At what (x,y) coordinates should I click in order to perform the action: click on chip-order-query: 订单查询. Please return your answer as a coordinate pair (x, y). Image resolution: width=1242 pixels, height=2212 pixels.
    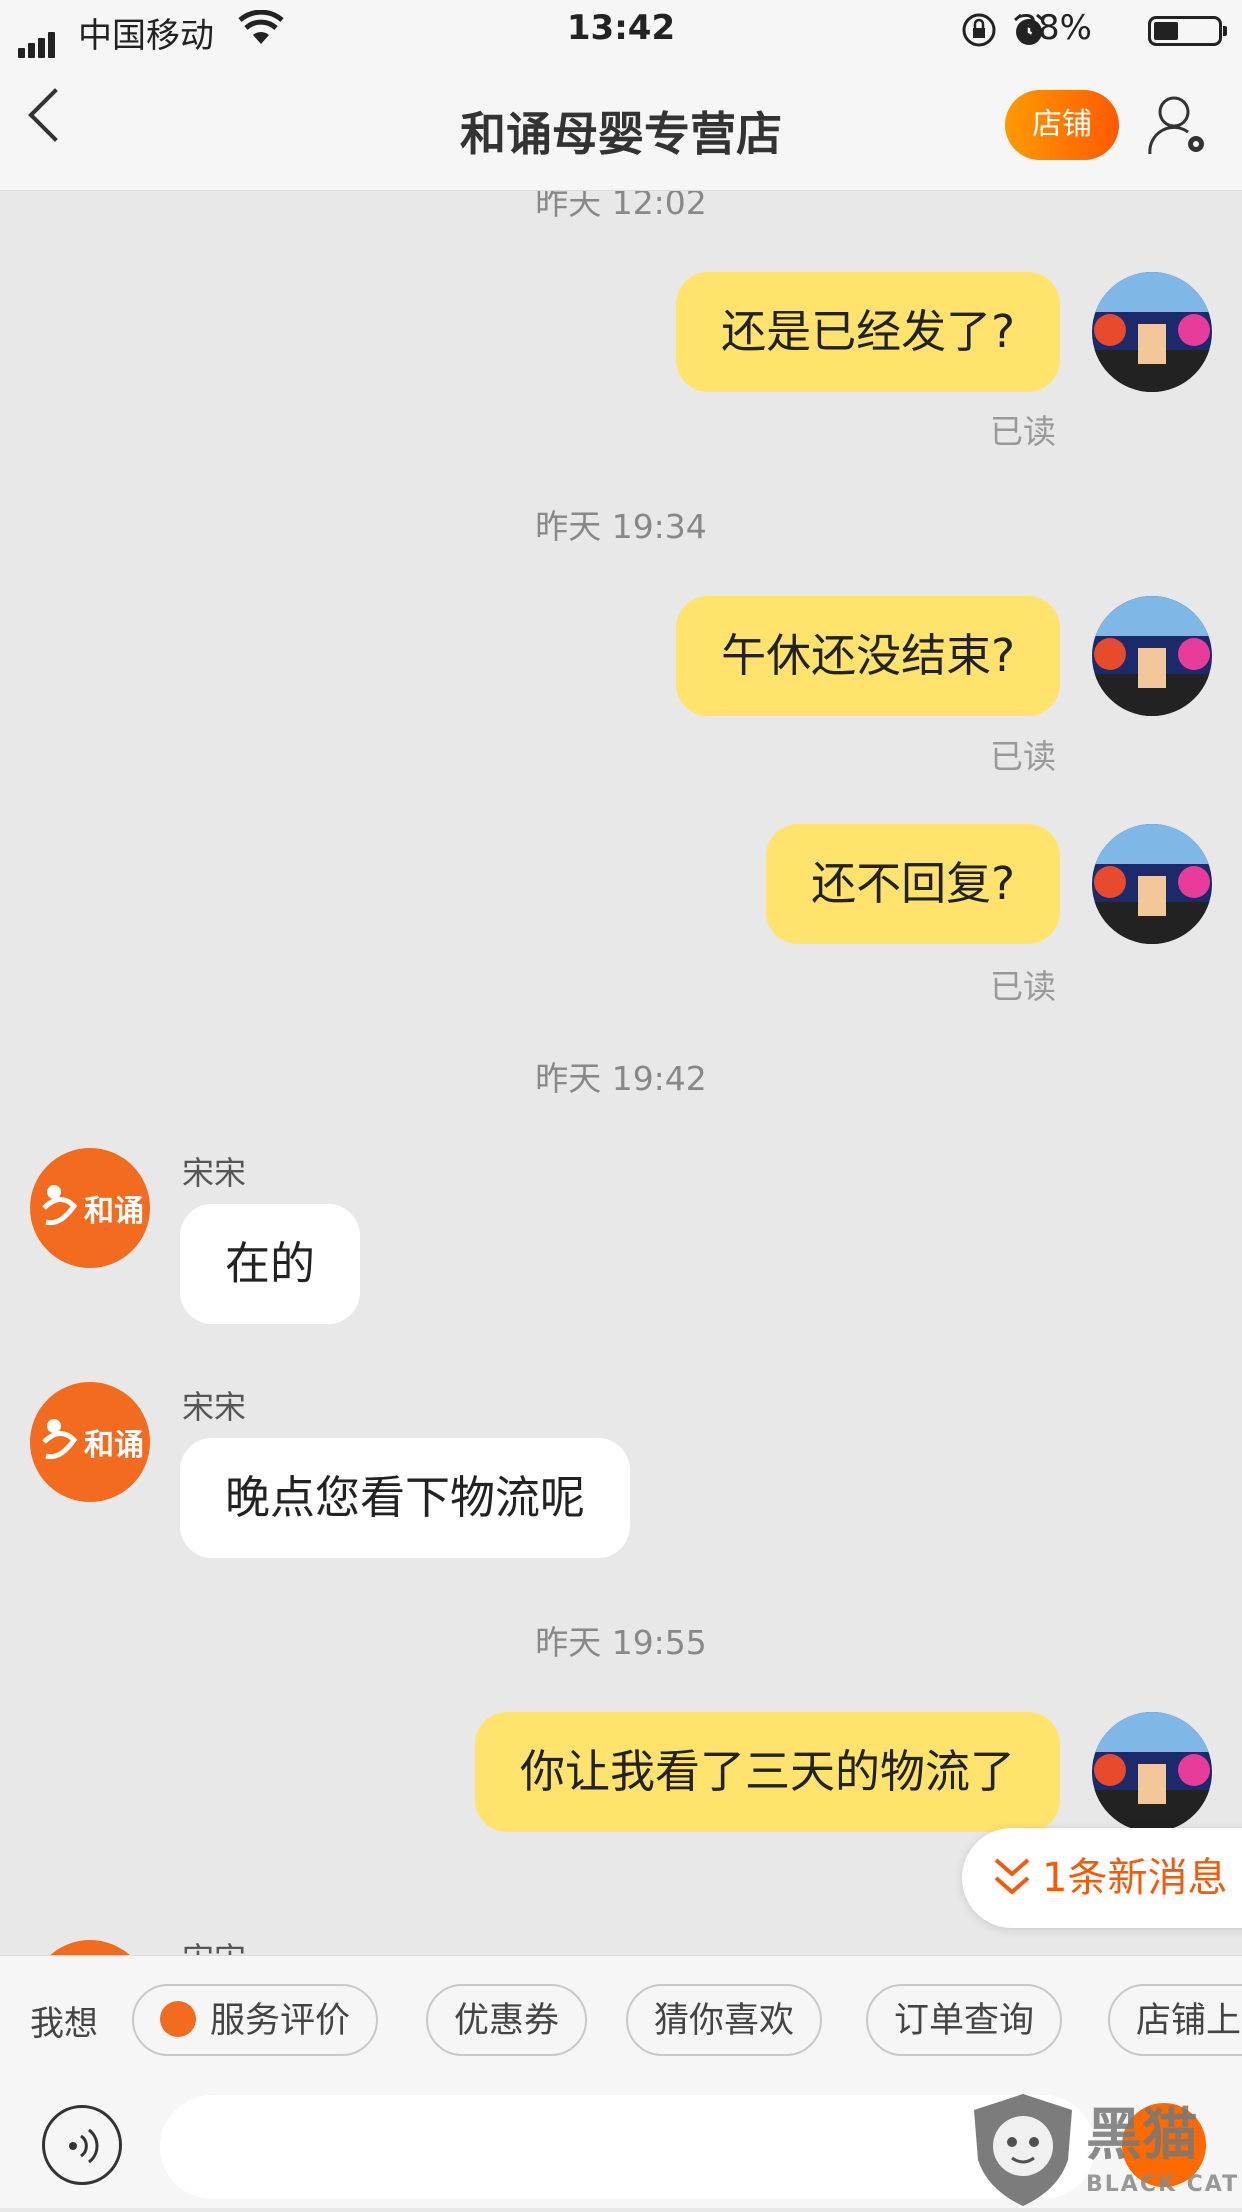
    Looking at the image, I should click on (964, 2020).